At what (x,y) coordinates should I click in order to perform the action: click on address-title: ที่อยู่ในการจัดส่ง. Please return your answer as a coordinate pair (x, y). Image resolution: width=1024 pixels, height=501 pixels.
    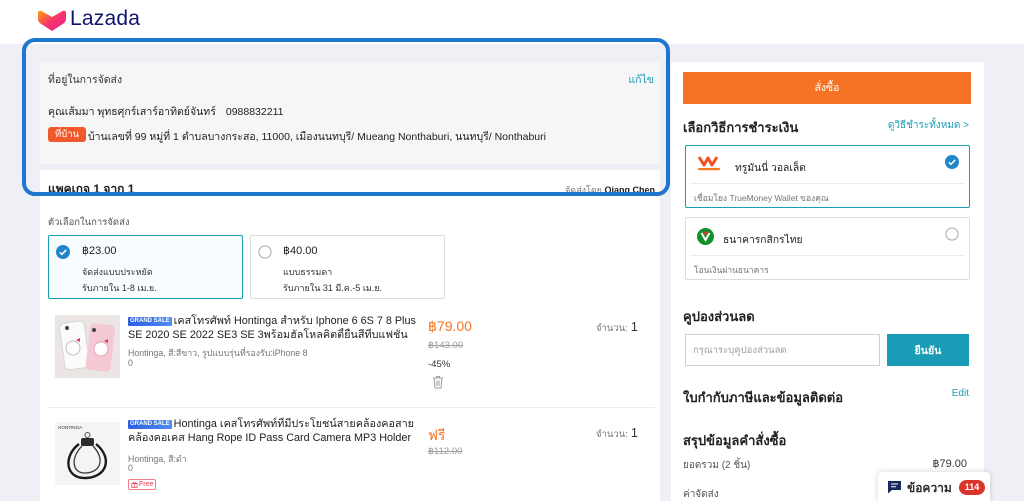
    Looking at the image, I should click on (85, 80).